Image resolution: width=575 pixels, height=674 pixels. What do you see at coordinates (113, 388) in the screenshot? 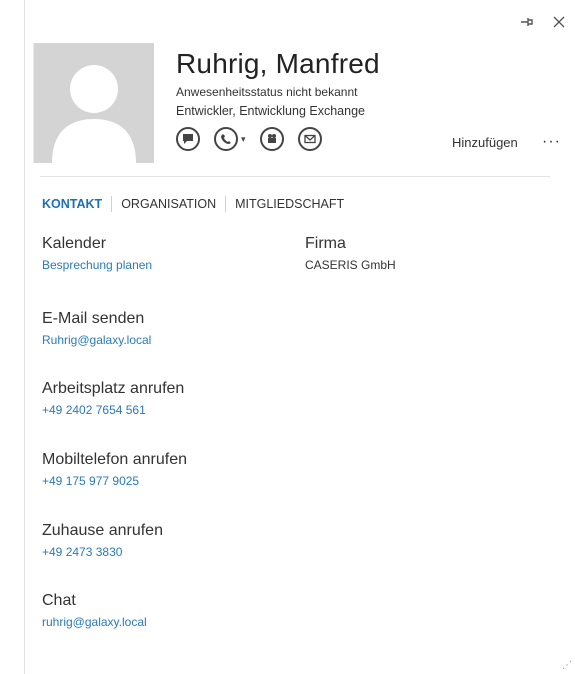
I see `work-phone-label: Arbeitsplatz anrufen` at bounding box center [113, 388].